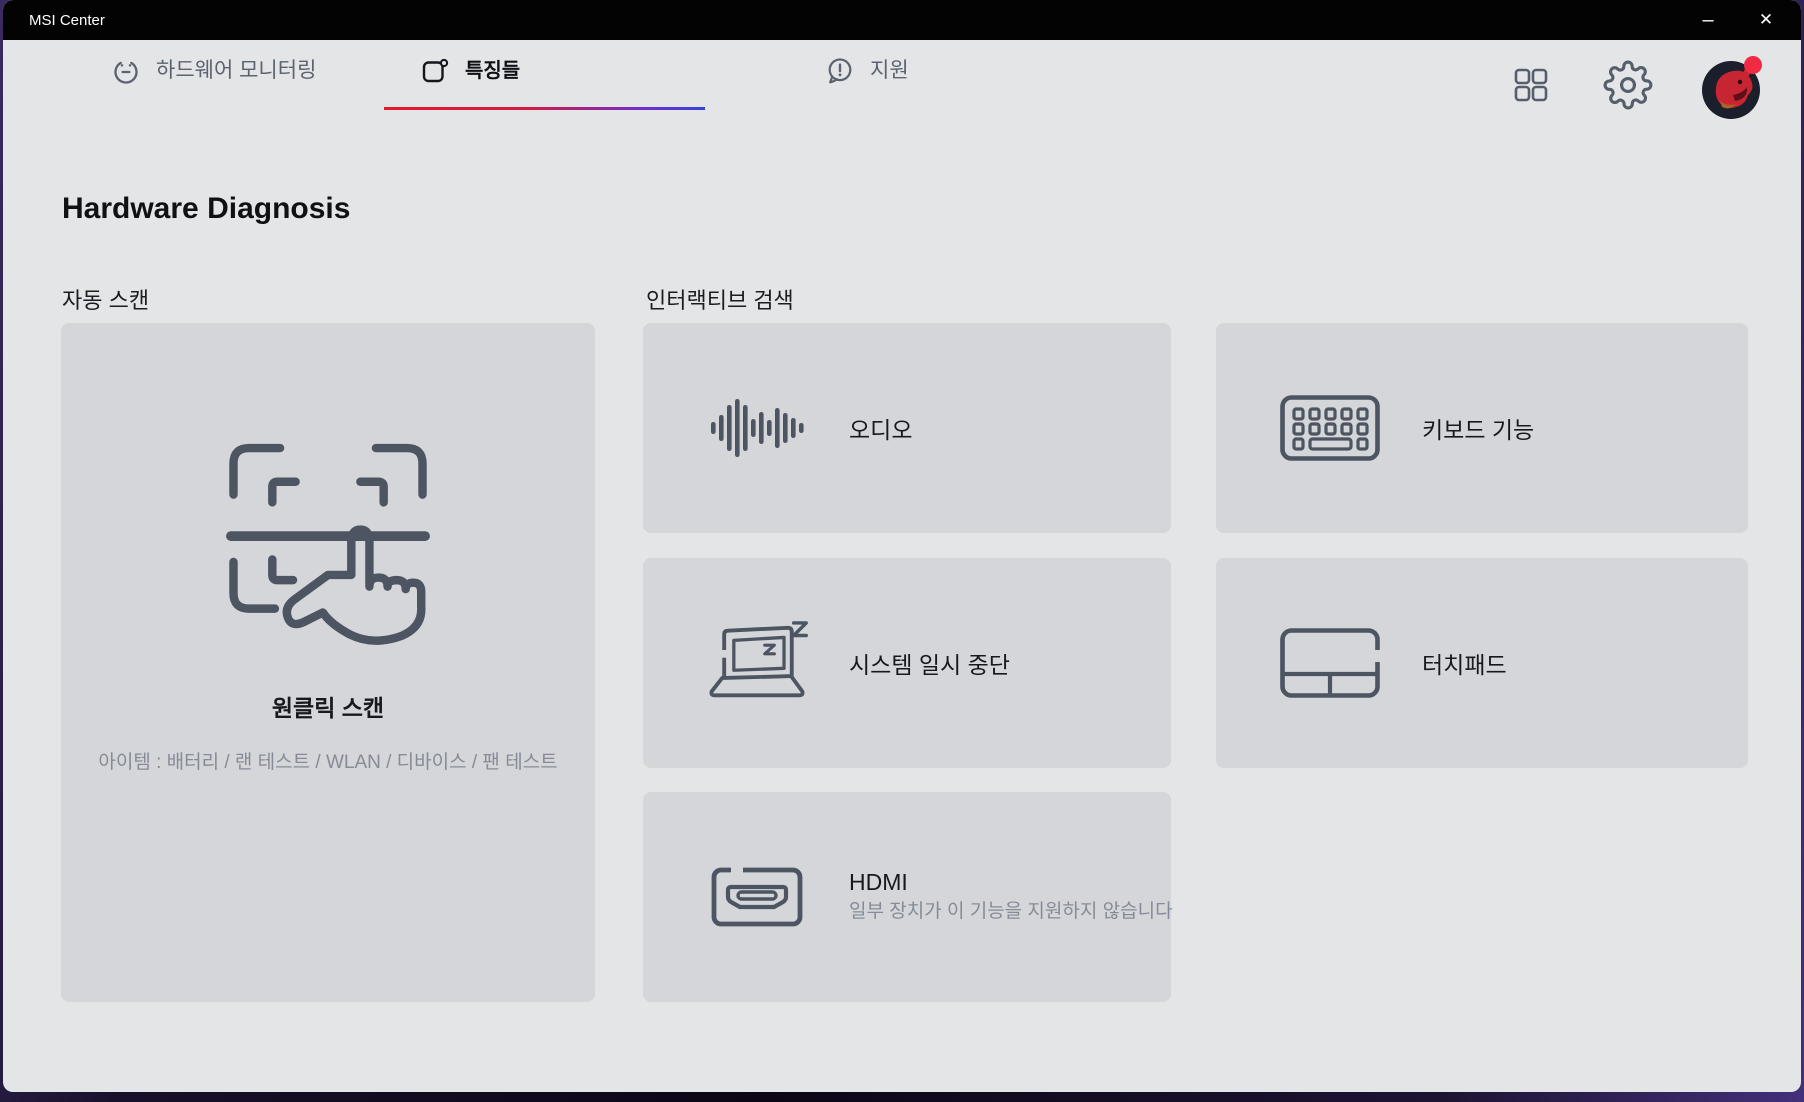  Describe the element at coordinates (1478, 430) in the screenshot. I see `keyboard-card-label: 키보드 기능` at that location.